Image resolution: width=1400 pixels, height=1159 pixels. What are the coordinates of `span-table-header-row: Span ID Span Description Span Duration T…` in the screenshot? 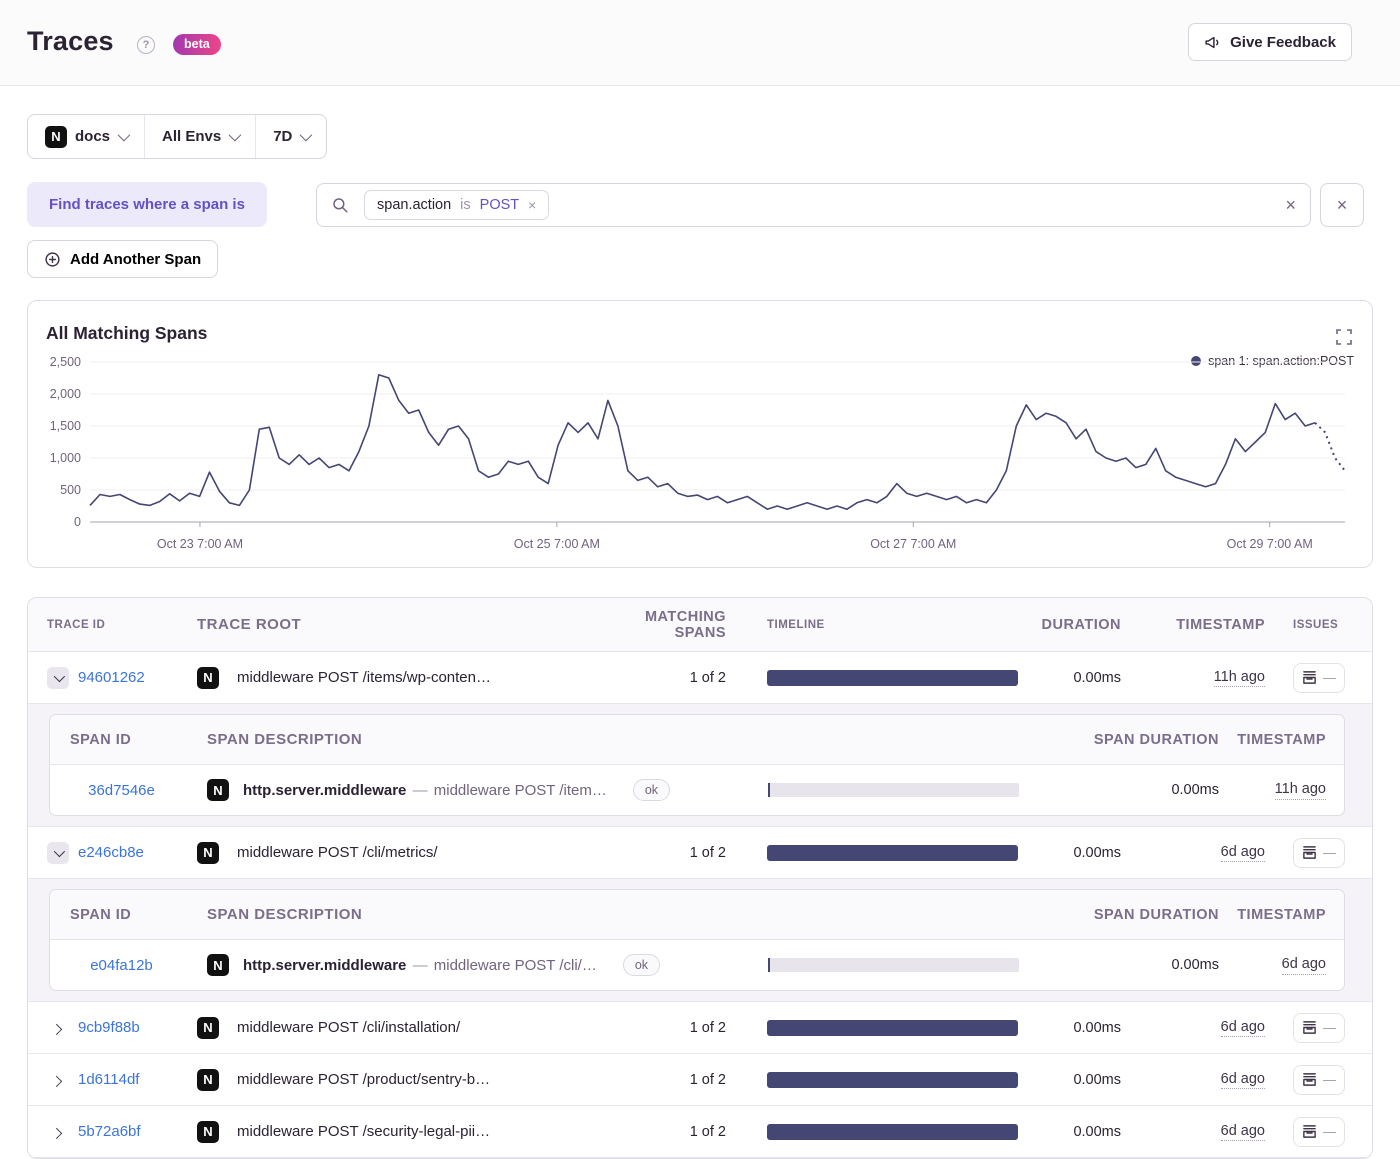 It's located at (697, 740).